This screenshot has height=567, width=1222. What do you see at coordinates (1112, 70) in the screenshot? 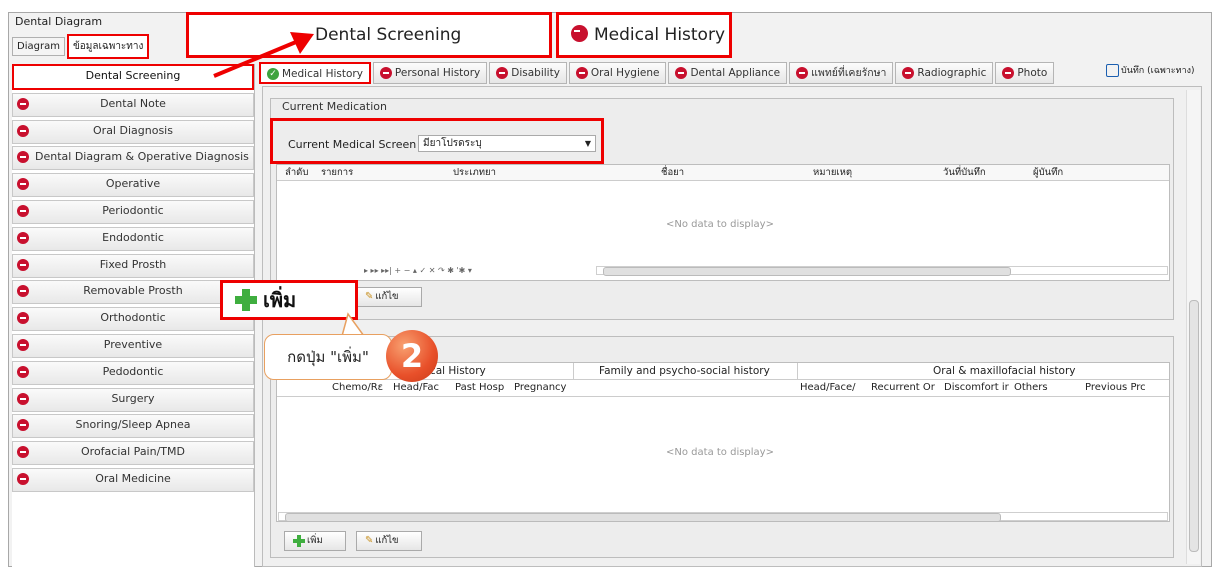
I see `save-disk-icon` at bounding box center [1112, 70].